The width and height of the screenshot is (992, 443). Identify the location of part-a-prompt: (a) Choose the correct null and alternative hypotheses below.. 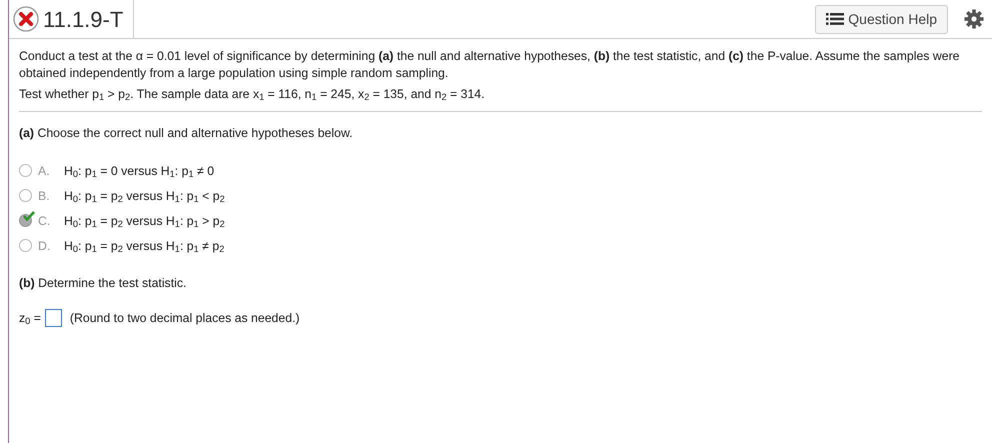
(186, 133).